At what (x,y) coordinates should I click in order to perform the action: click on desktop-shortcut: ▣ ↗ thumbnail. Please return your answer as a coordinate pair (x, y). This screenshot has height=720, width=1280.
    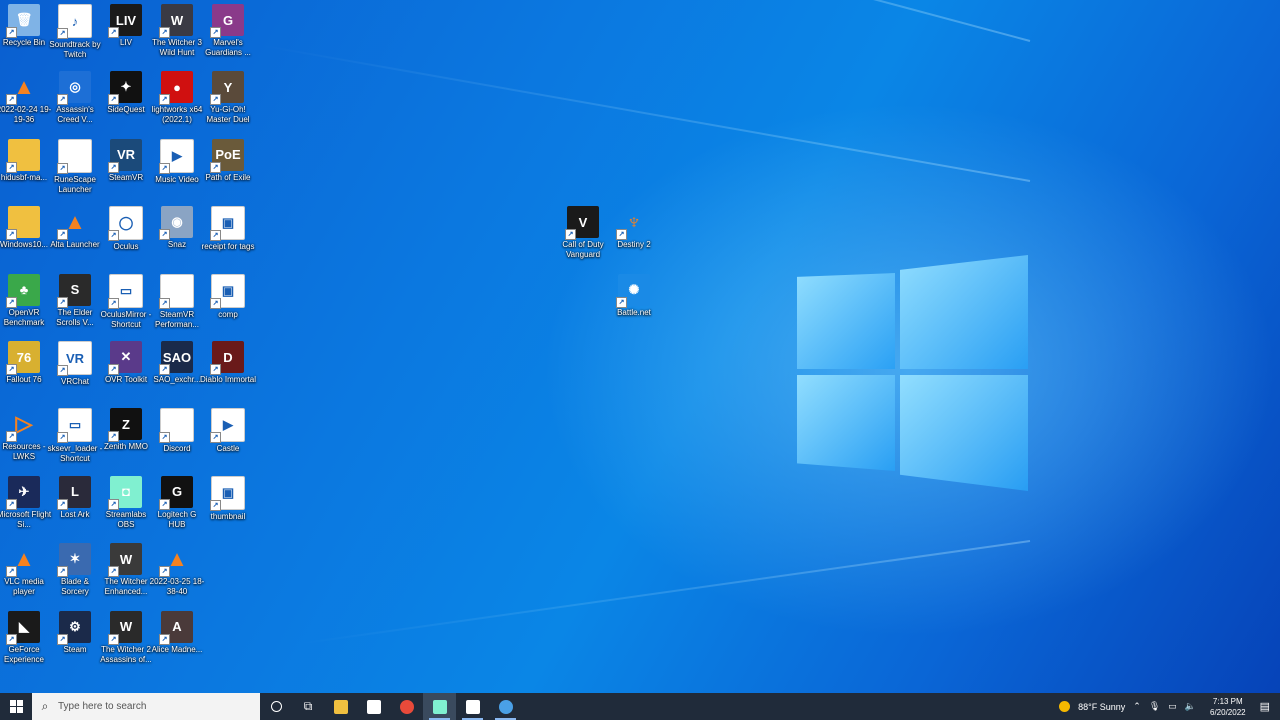
    Looking at the image, I should click on (228, 498).